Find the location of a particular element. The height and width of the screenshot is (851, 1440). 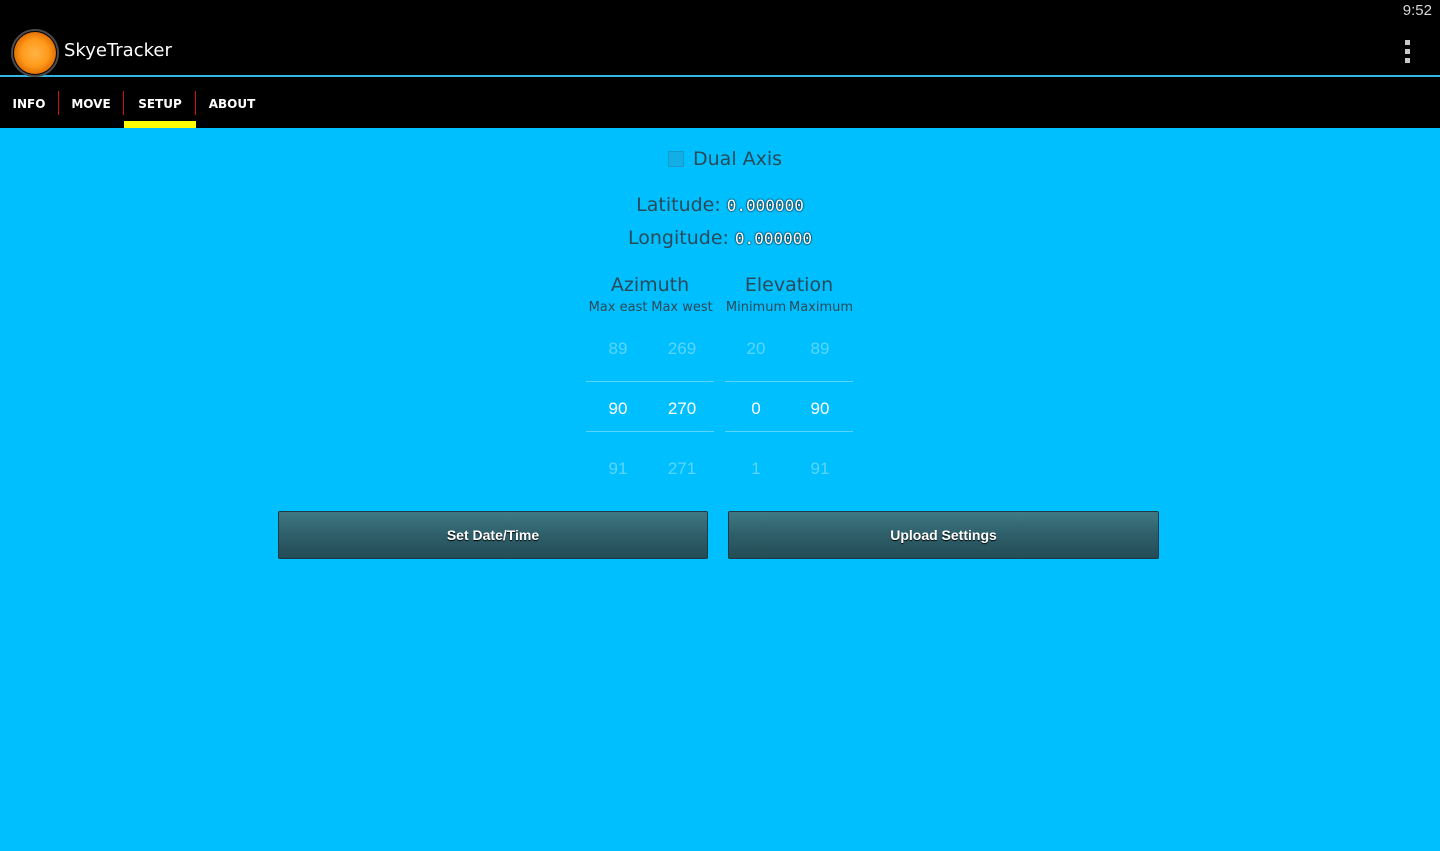

picker-next-value: 1 is located at coordinates (756, 469).